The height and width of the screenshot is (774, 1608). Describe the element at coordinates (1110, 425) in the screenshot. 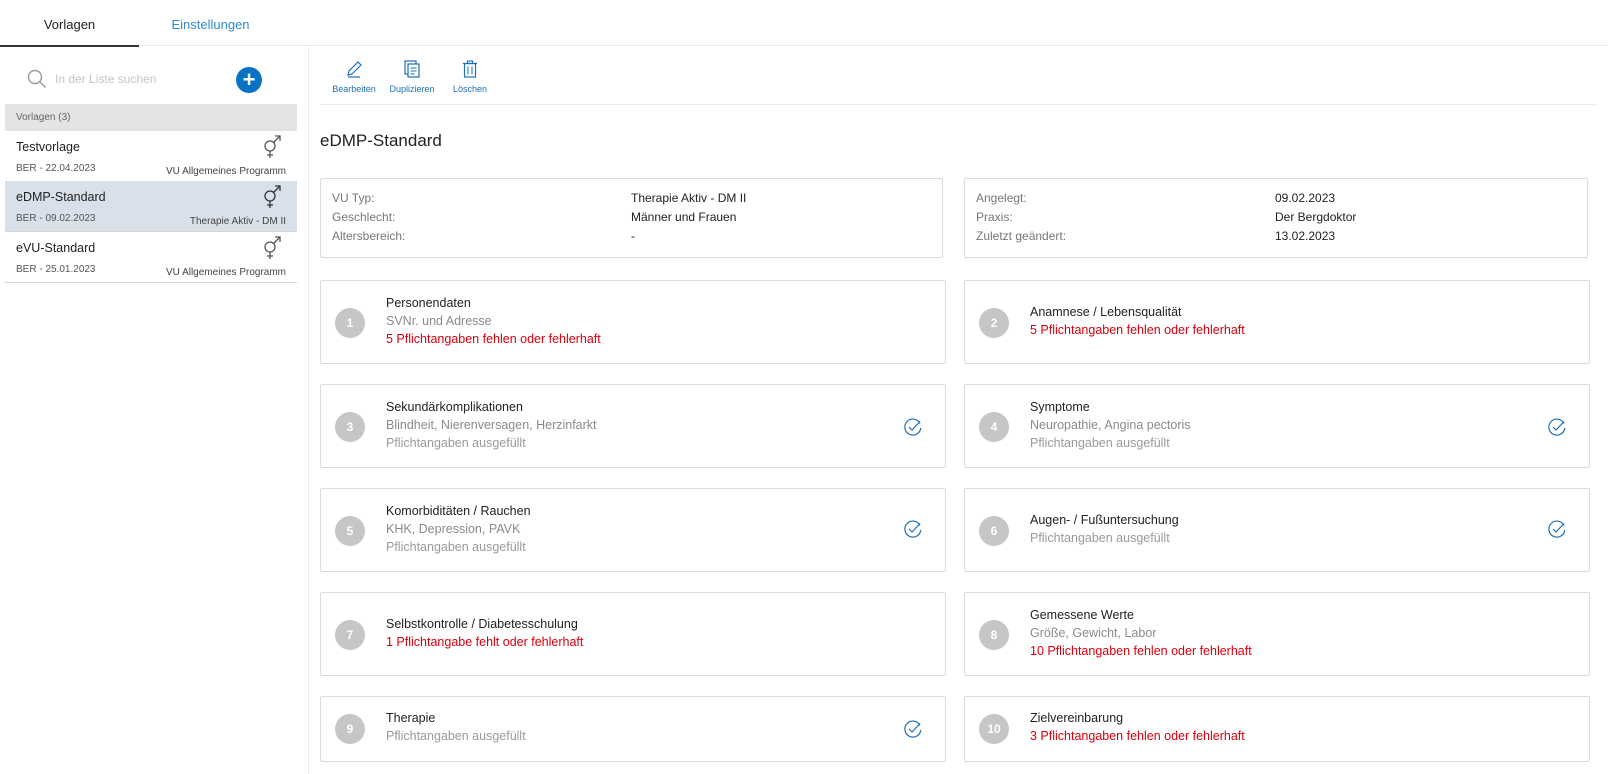

I see `section-subtitle: Neuropathie, Angina pectoris` at that location.